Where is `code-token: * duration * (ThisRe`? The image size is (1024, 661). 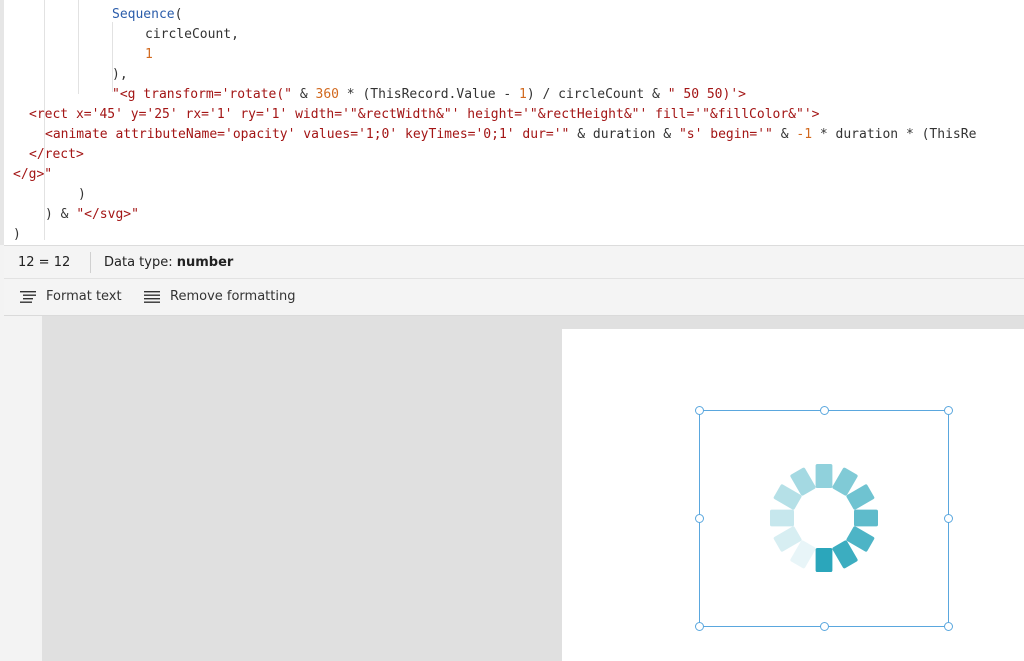
code-token: * duration * (ThisRe is located at coordinates (894, 134).